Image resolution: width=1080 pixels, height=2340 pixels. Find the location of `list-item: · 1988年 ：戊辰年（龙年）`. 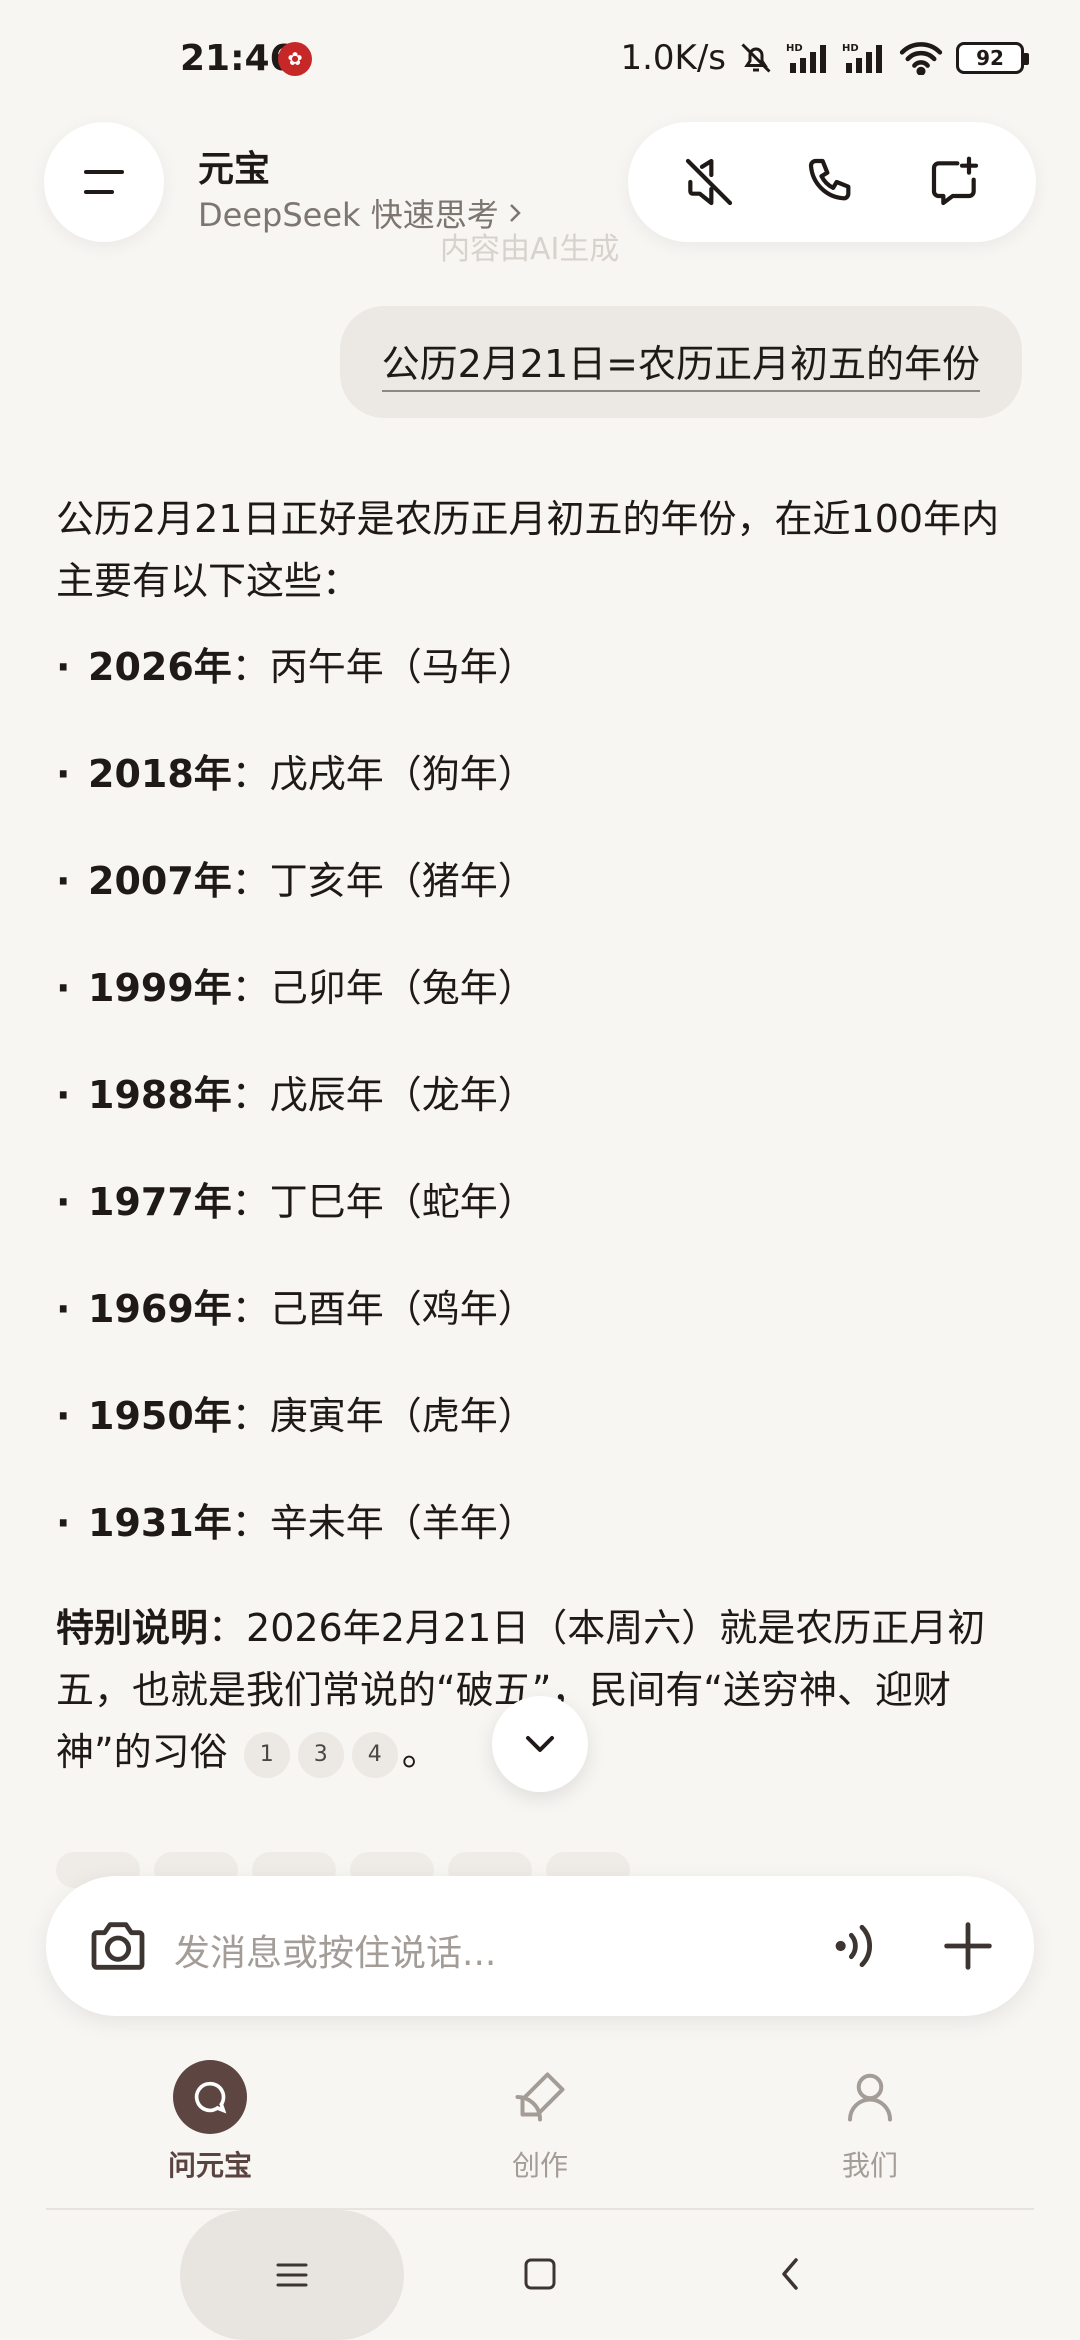

list-item: · 1988年 ：戊辰年（龙年） is located at coordinates (536, 1117).